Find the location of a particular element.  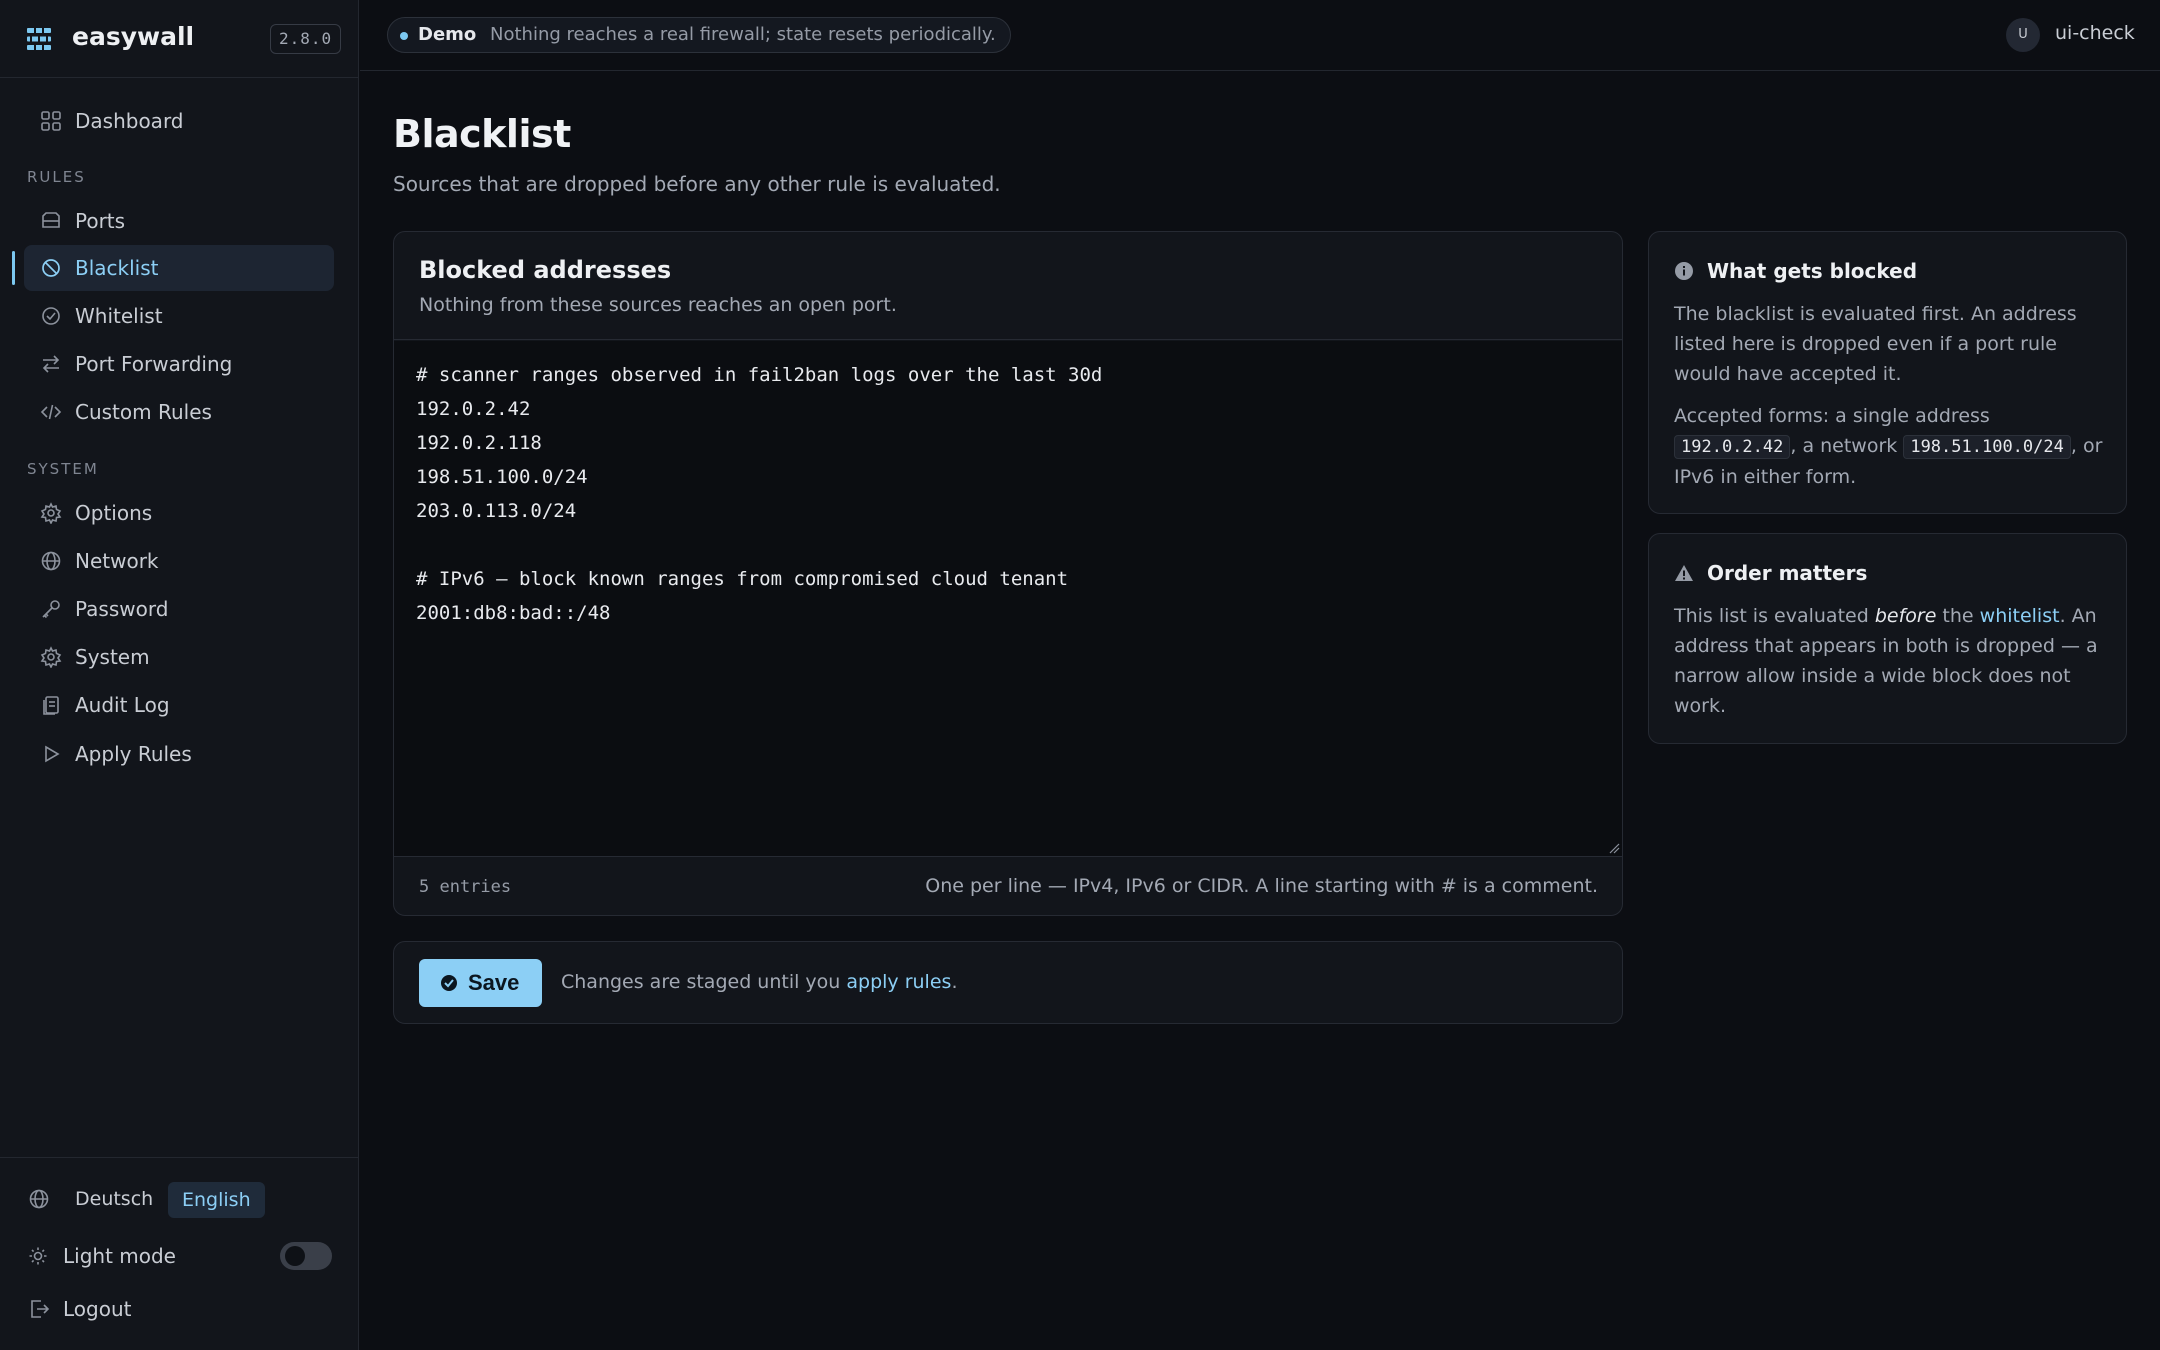

logout-icon is located at coordinates (40, 1309).